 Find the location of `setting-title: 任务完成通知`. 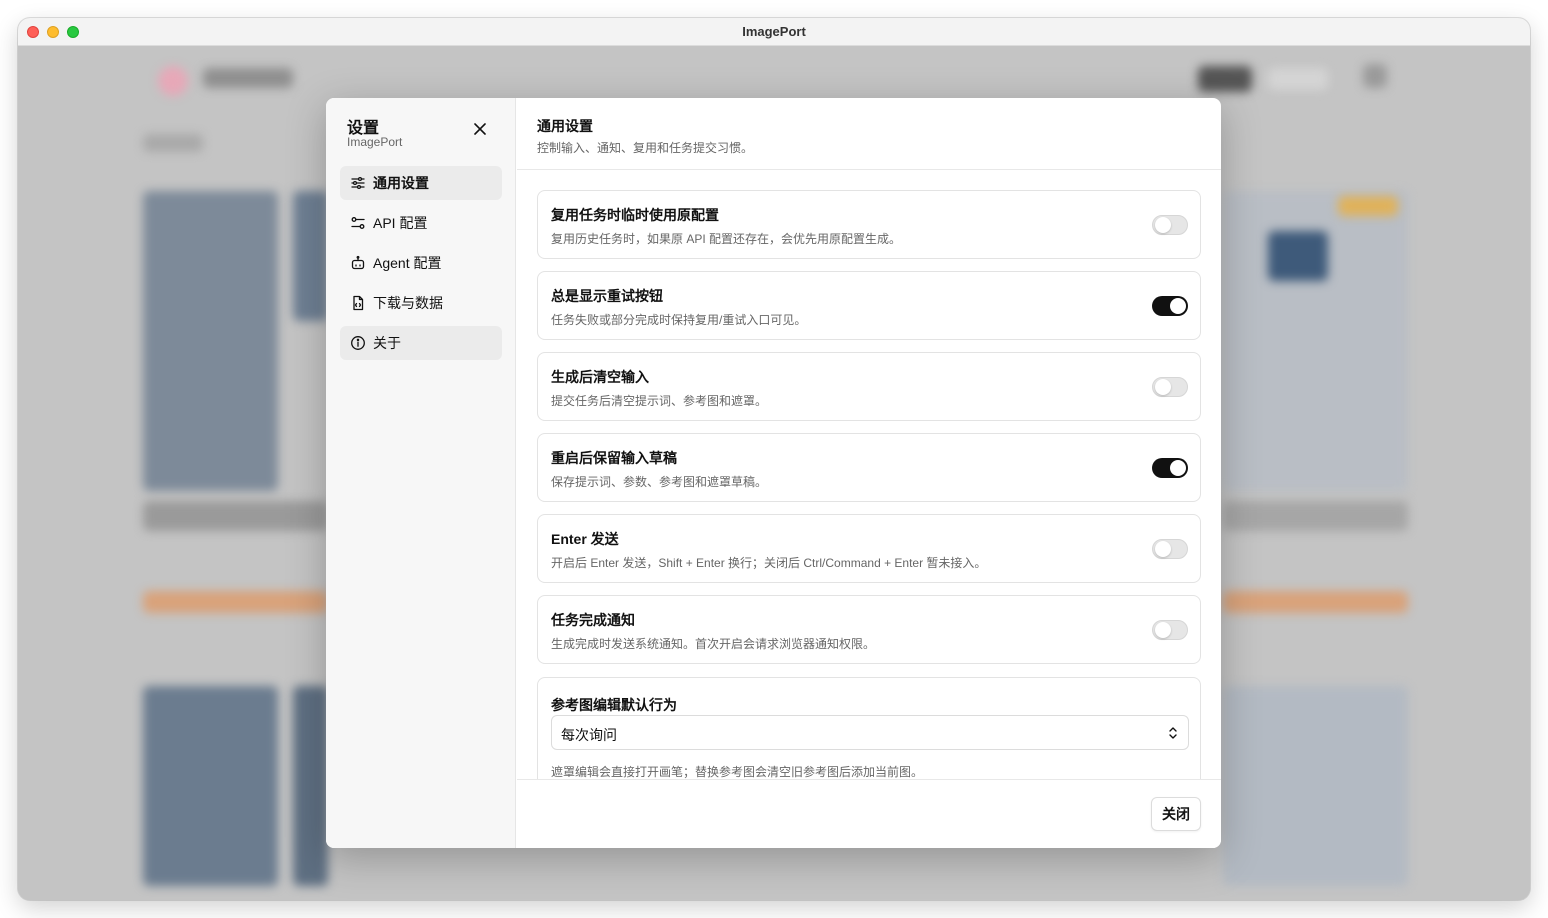

setting-title: 任务完成通知 is located at coordinates (593, 620).